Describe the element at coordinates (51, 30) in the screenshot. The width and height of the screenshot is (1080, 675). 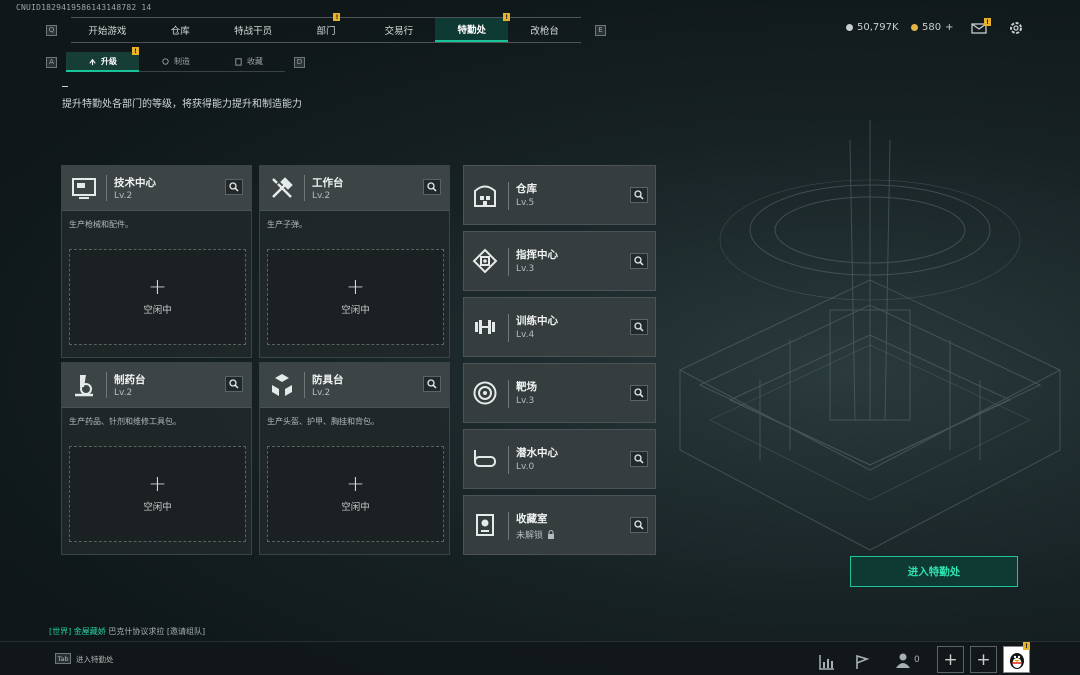
I see `nav-prev-key: Q` at that location.